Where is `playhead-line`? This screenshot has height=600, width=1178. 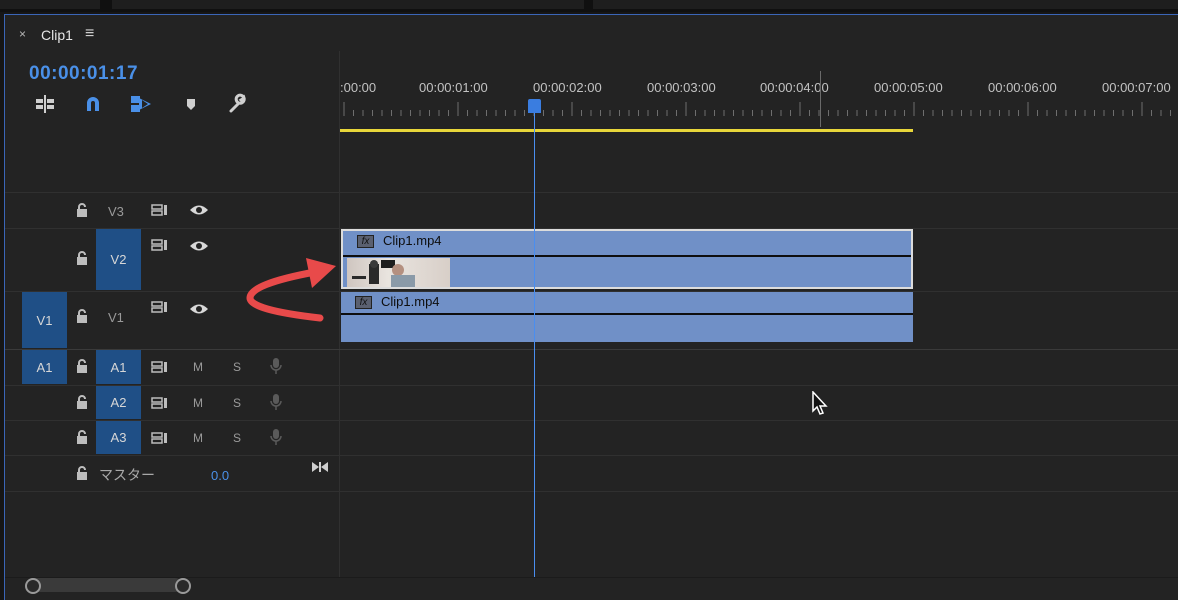
playhead-line is located at coordinates (534, 342).